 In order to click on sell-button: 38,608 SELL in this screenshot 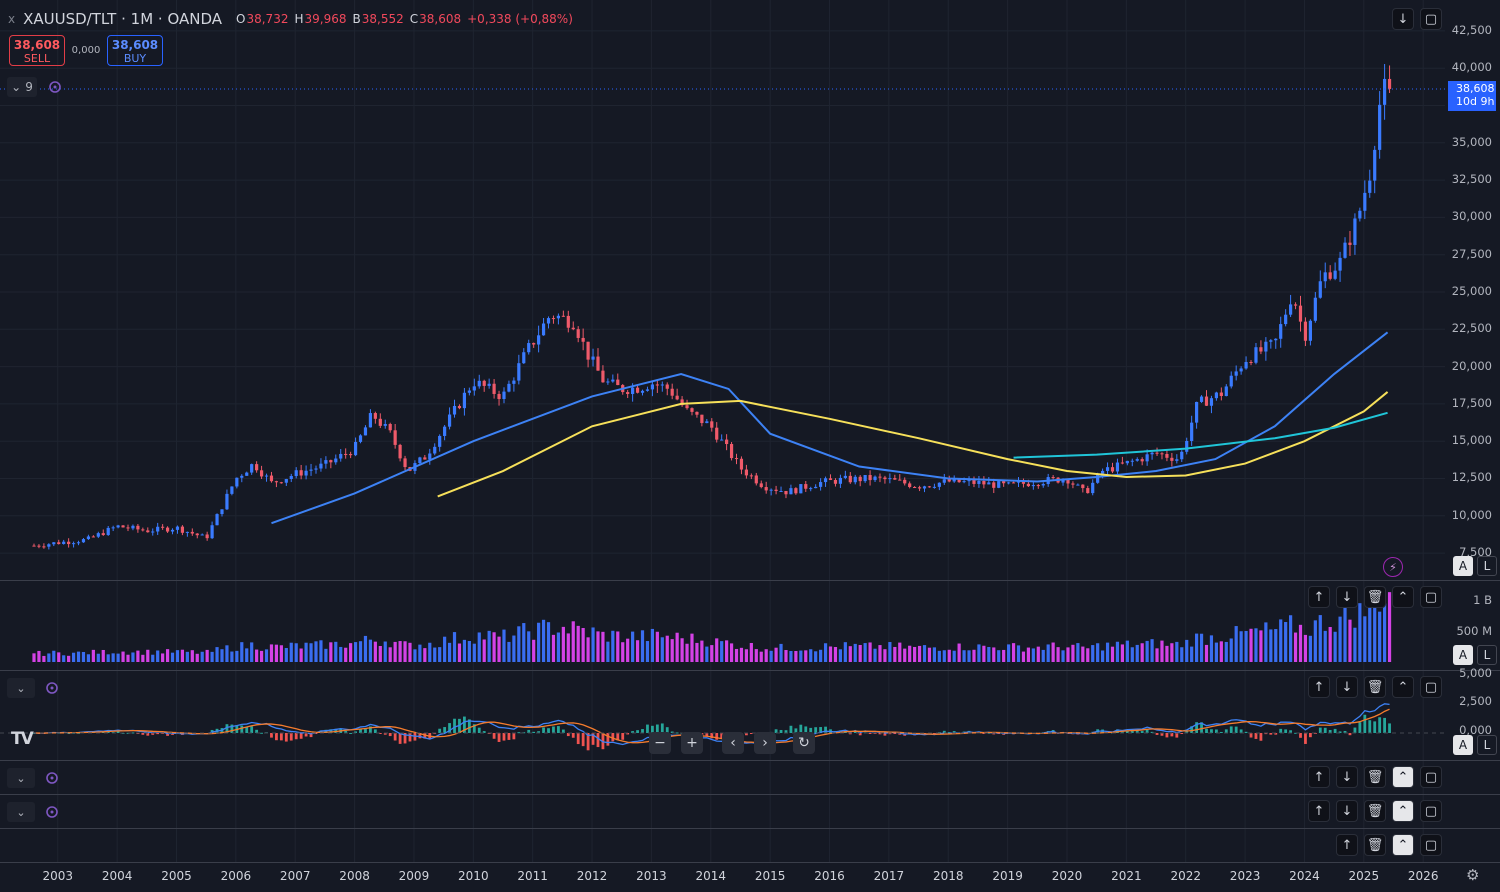, I will do `click(37, 50)`.